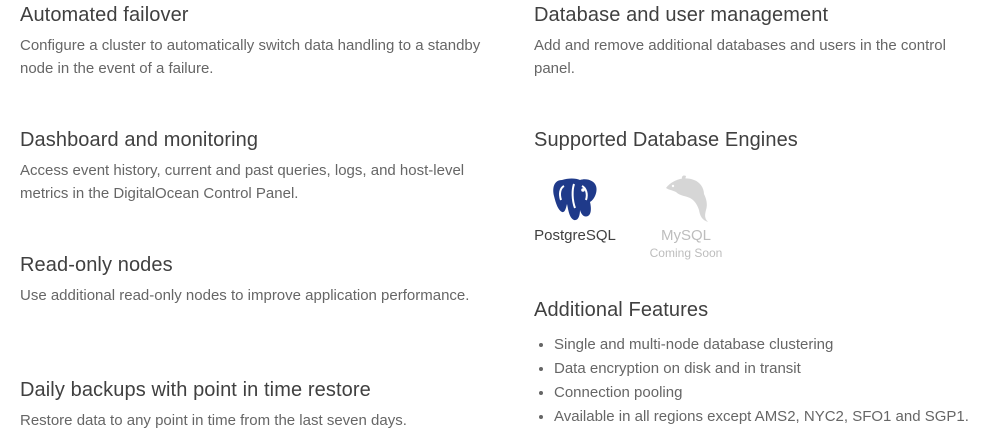 This screenshot has width=1000, height=447. I want to click on supported-engines-section: Supported Database Engines, so click(760, 140).